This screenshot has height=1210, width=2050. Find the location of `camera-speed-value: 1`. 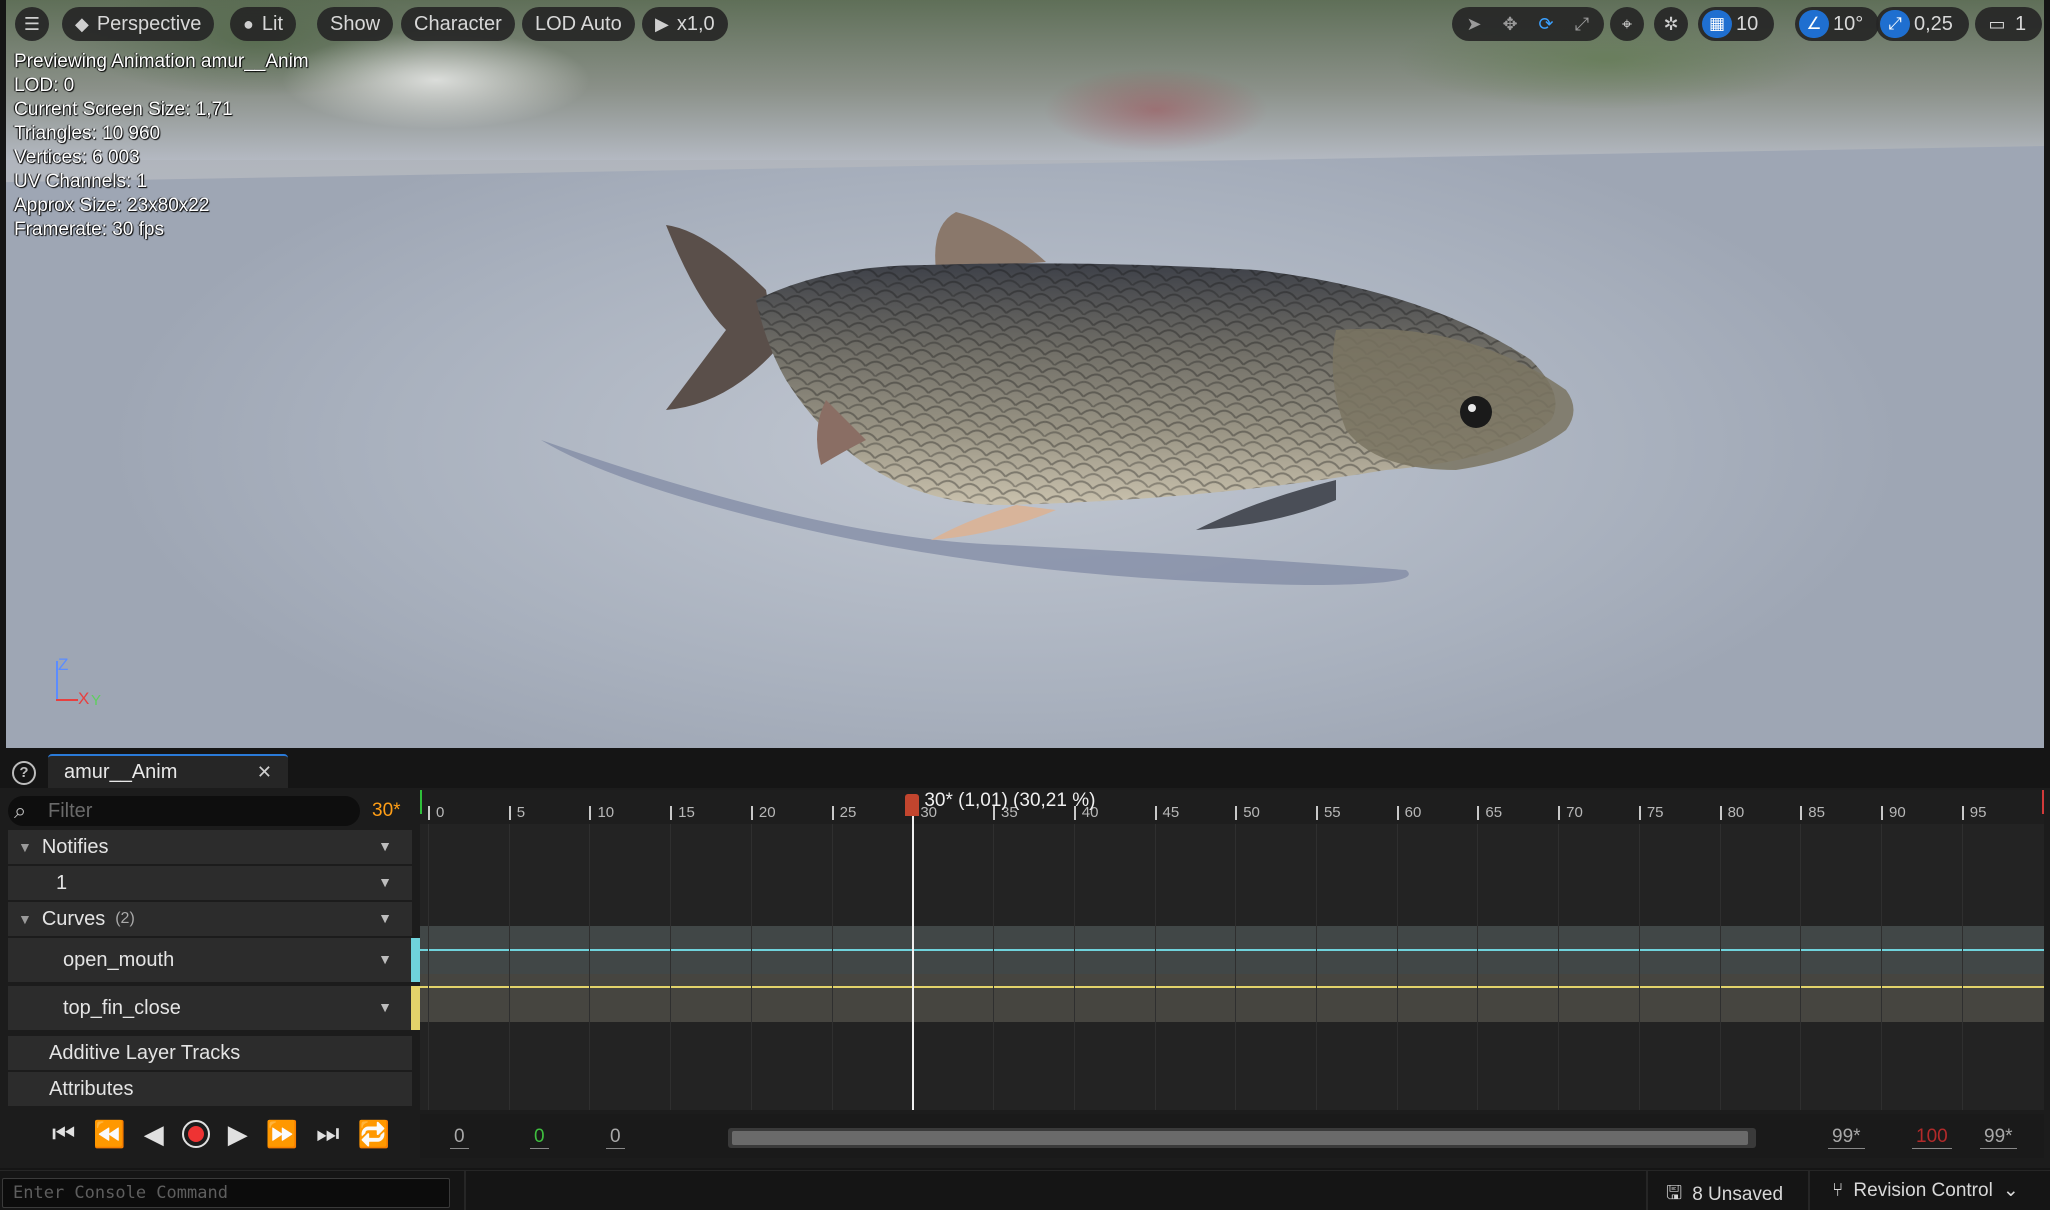

camera-speed-value: 1 is located at coordinates (2026, 24).